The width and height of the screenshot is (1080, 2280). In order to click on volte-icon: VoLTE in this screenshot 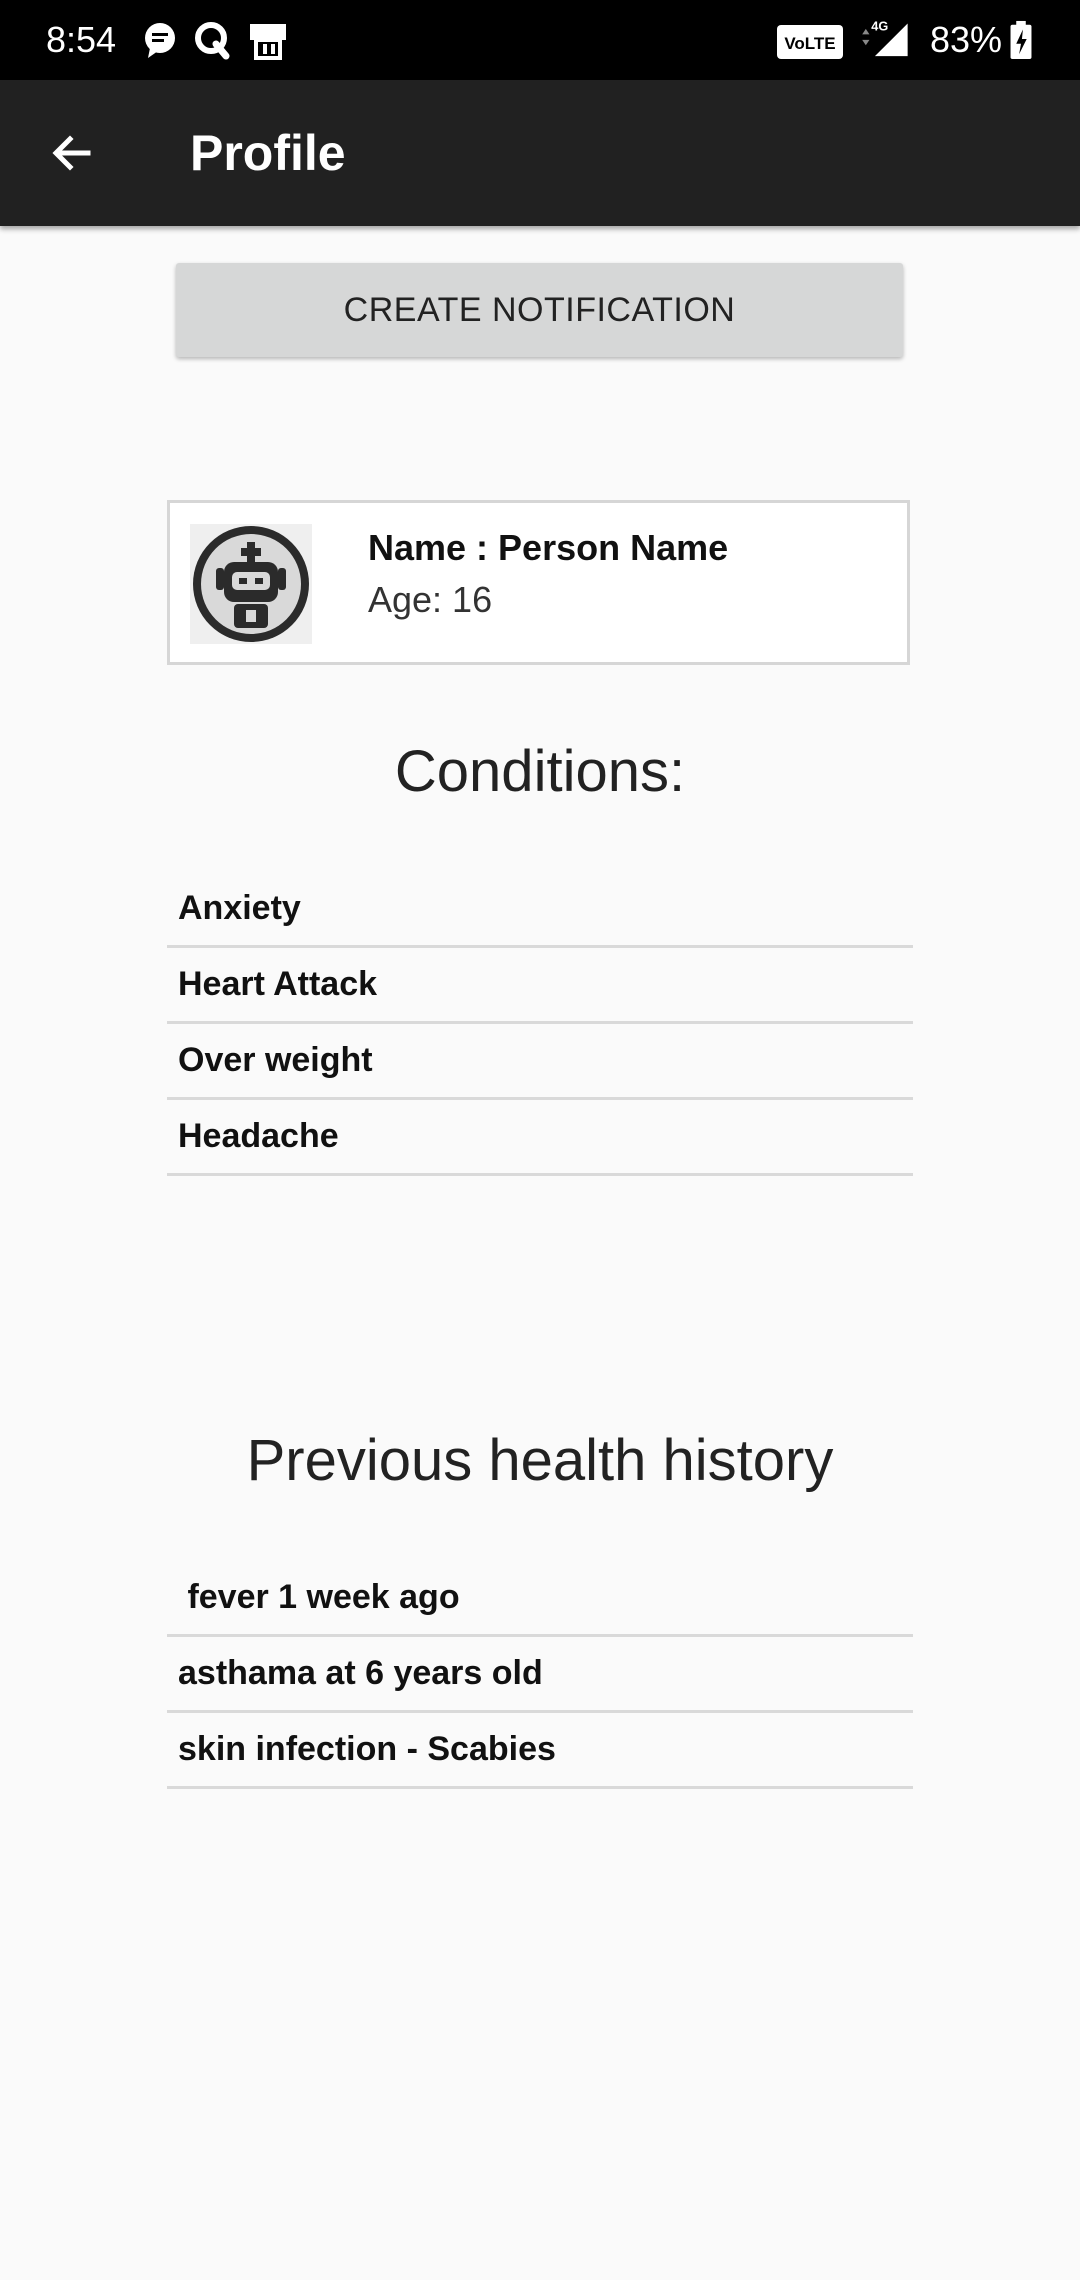, I will do `click(810, 42)`.